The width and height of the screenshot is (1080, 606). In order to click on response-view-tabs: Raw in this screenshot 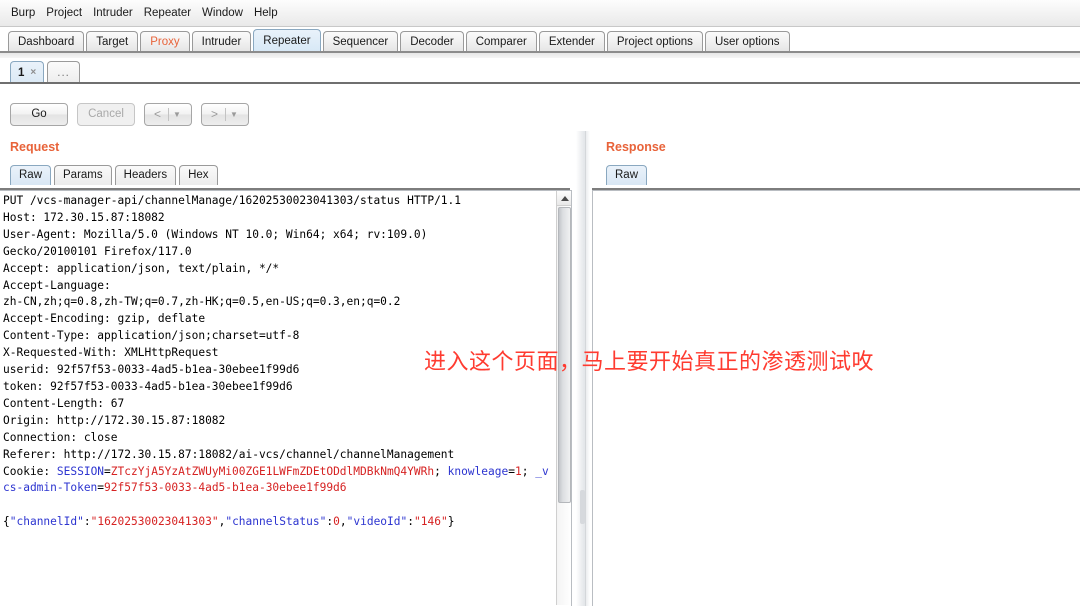, I will do `click(628, 175)`.